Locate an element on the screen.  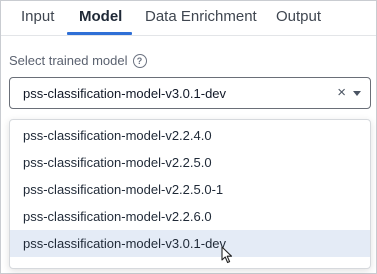
model-select: pss-classification-model-v3.0.1-dev × is located at coordinates (190, 93).